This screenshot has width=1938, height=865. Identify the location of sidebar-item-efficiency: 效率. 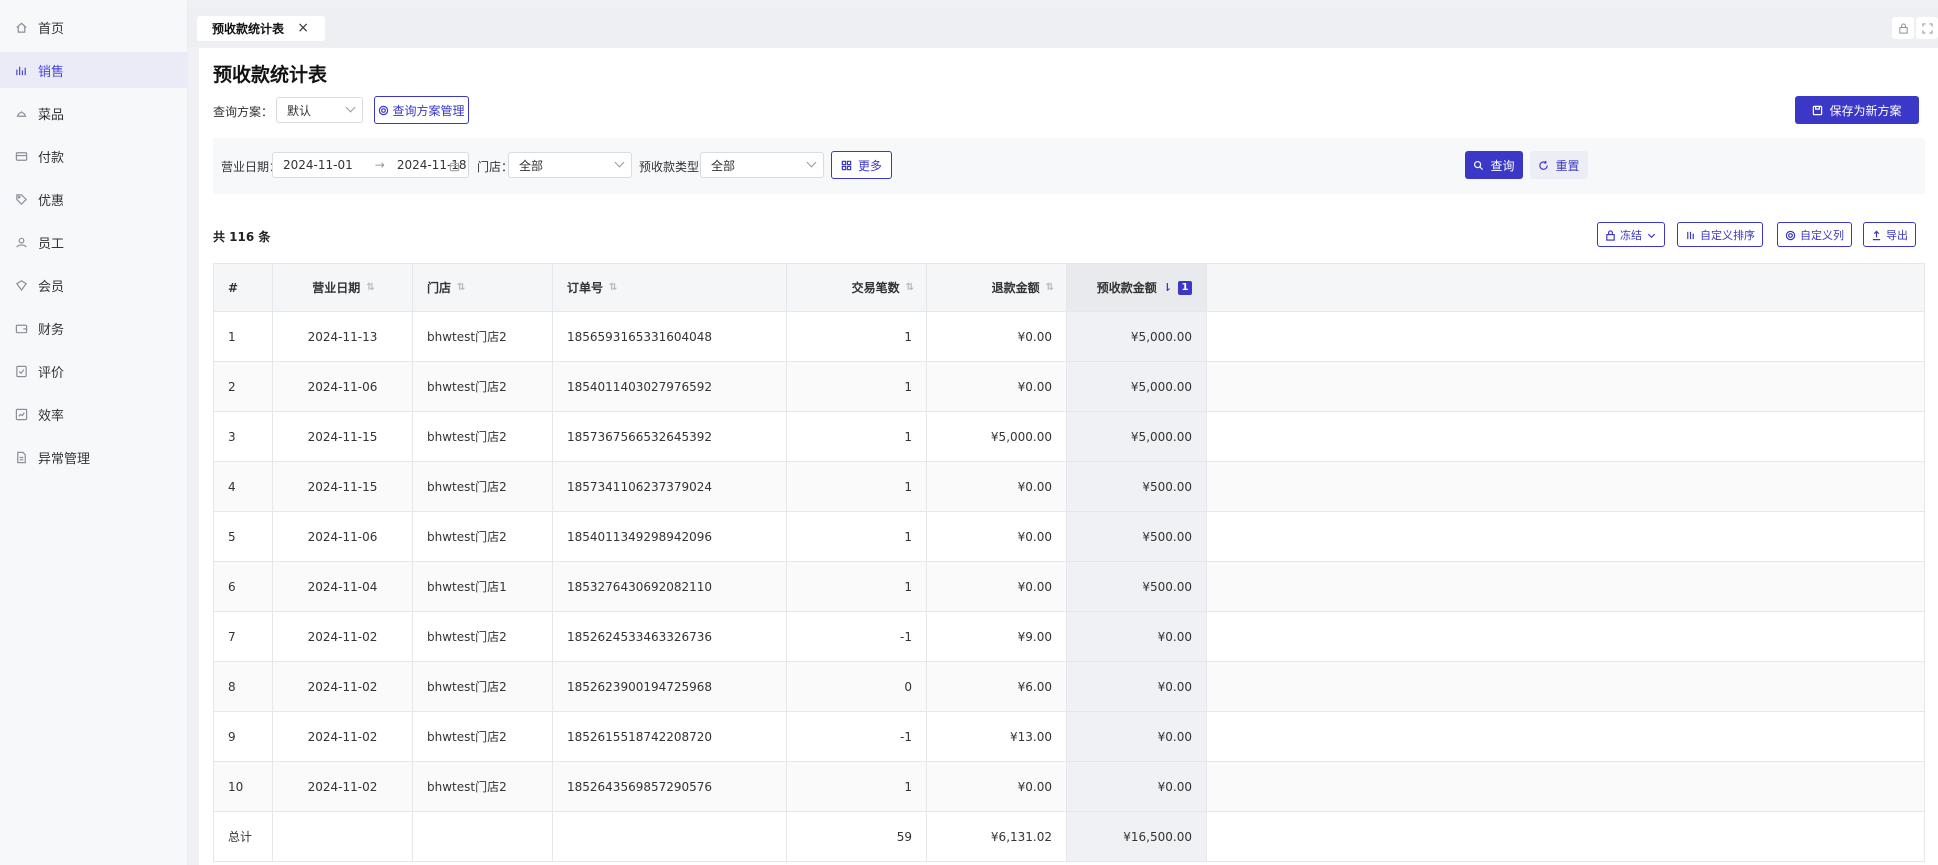
(94, 414).